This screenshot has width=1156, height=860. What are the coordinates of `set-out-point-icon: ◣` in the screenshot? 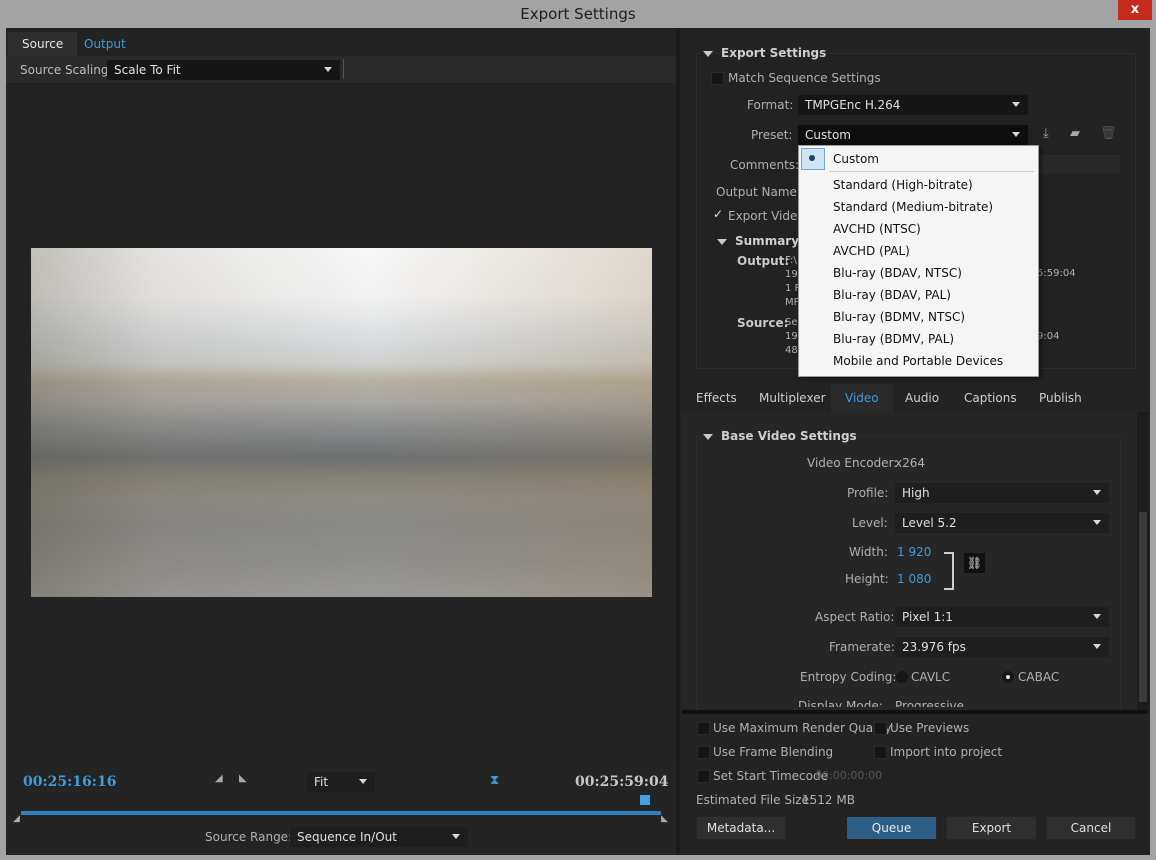 It's located at (243, 778).